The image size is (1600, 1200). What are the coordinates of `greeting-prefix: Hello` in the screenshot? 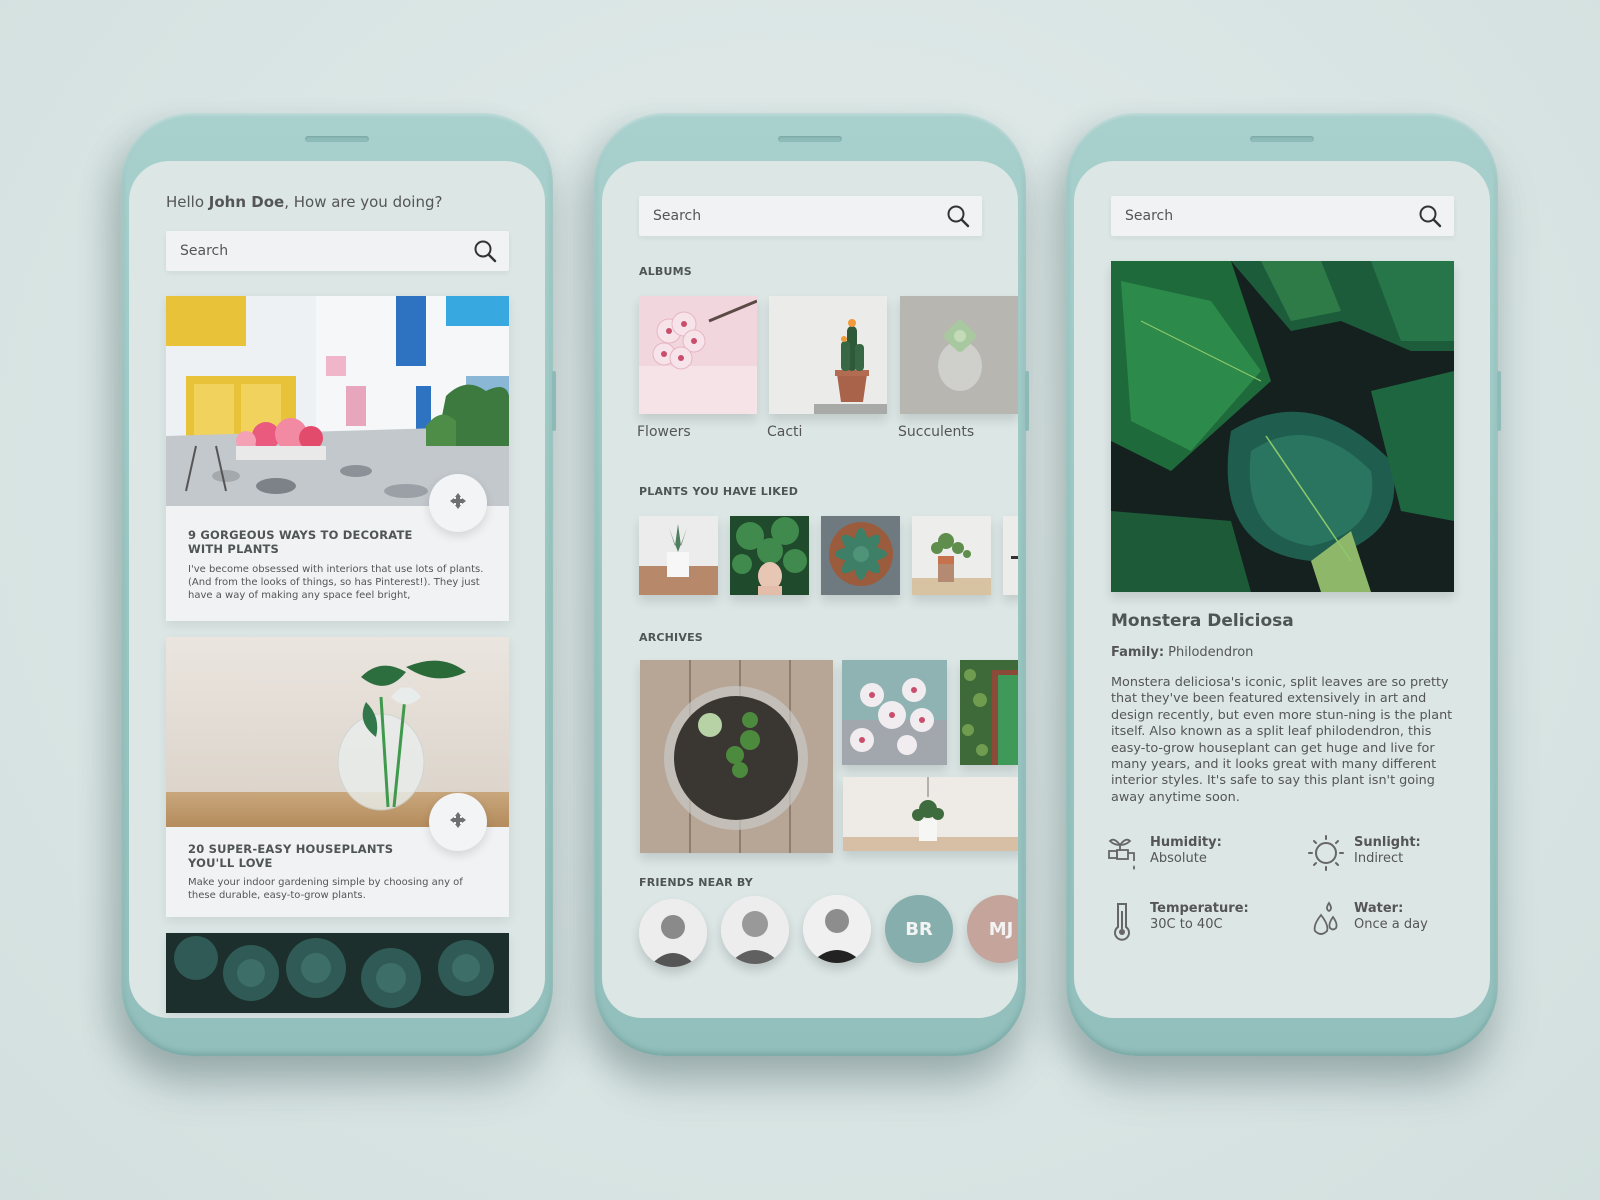 It's located at (187, 202).